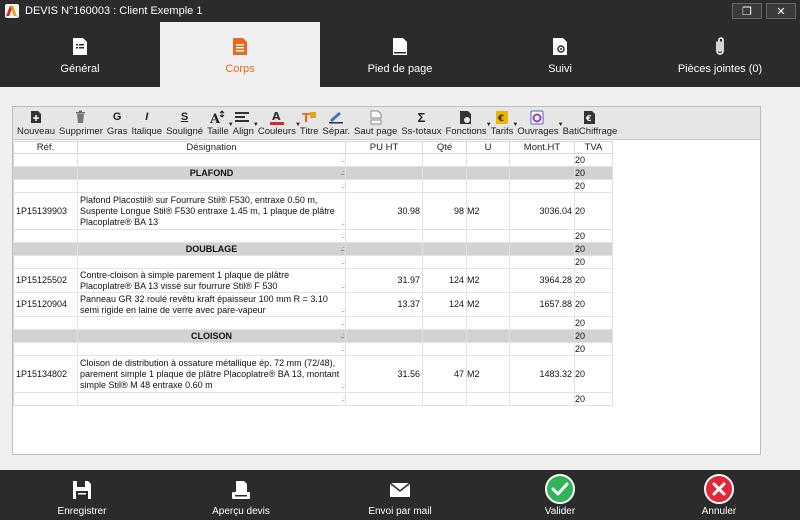 The width and height of the screenshot is (800, 520). I want to click on valider-button: Valider, so click(560, 495).